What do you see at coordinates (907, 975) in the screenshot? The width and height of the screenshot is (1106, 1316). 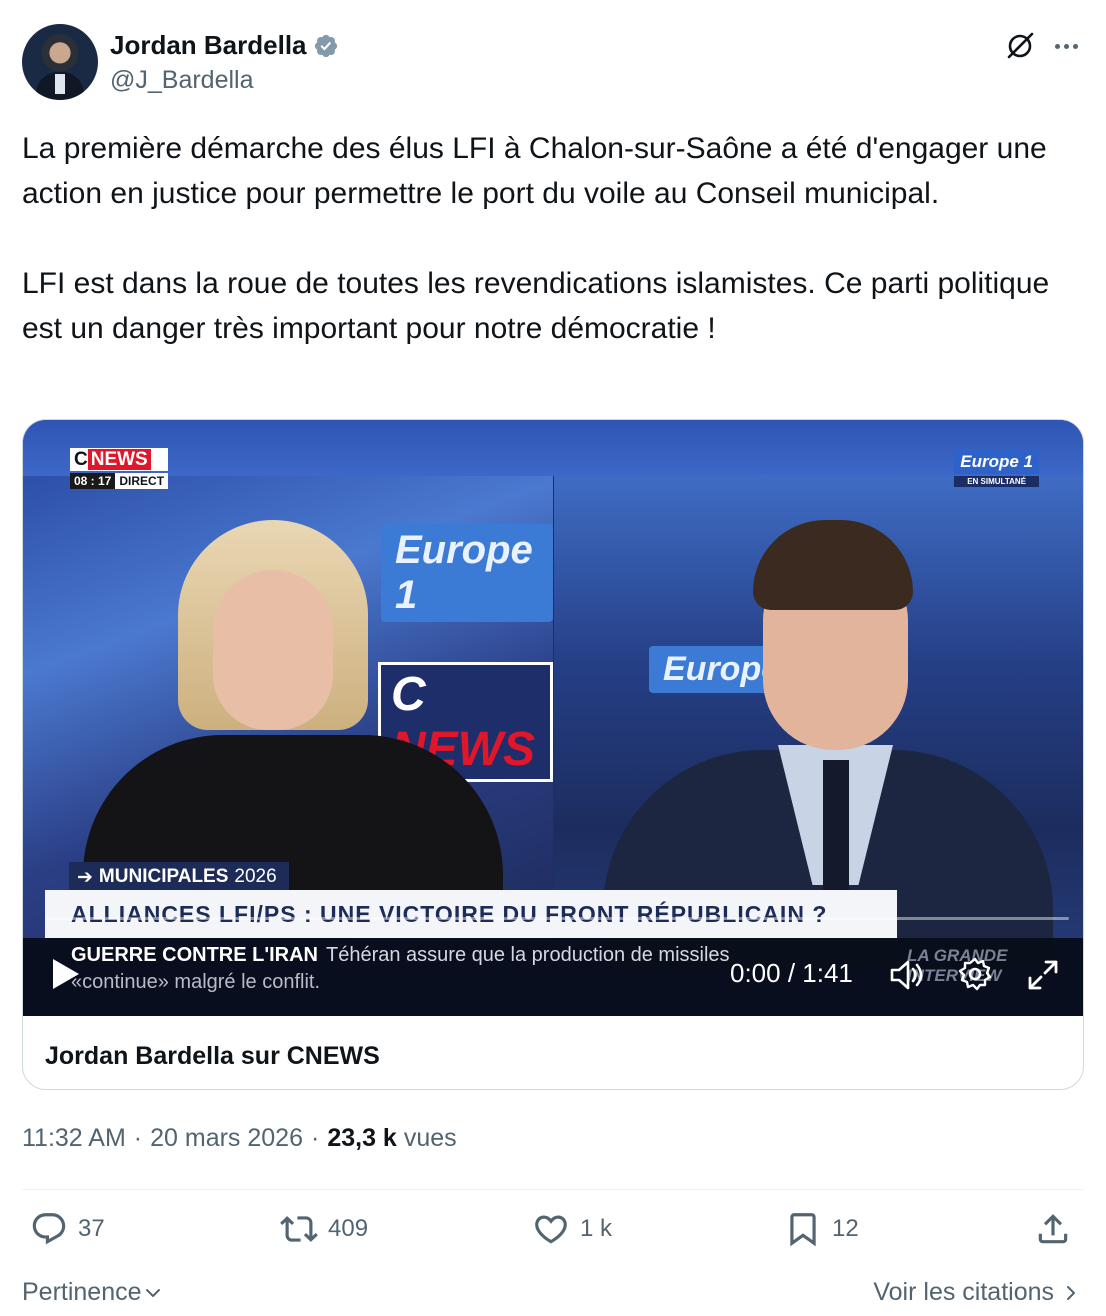 I see `volume-muted-icon` at bounding box center [907, 975].